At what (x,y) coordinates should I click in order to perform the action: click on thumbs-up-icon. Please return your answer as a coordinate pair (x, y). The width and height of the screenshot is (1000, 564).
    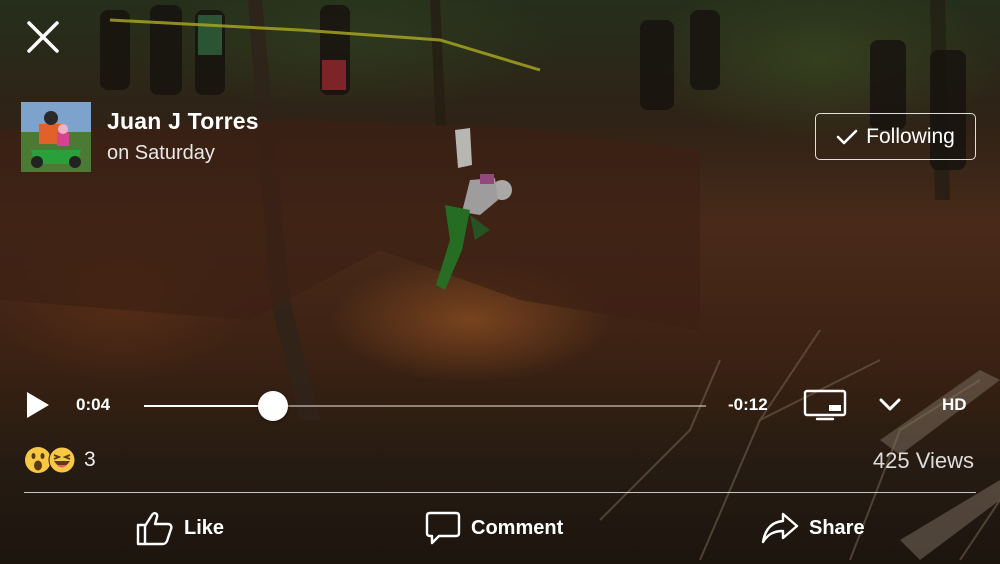
    Looking at the image, I should click on (154, 529).